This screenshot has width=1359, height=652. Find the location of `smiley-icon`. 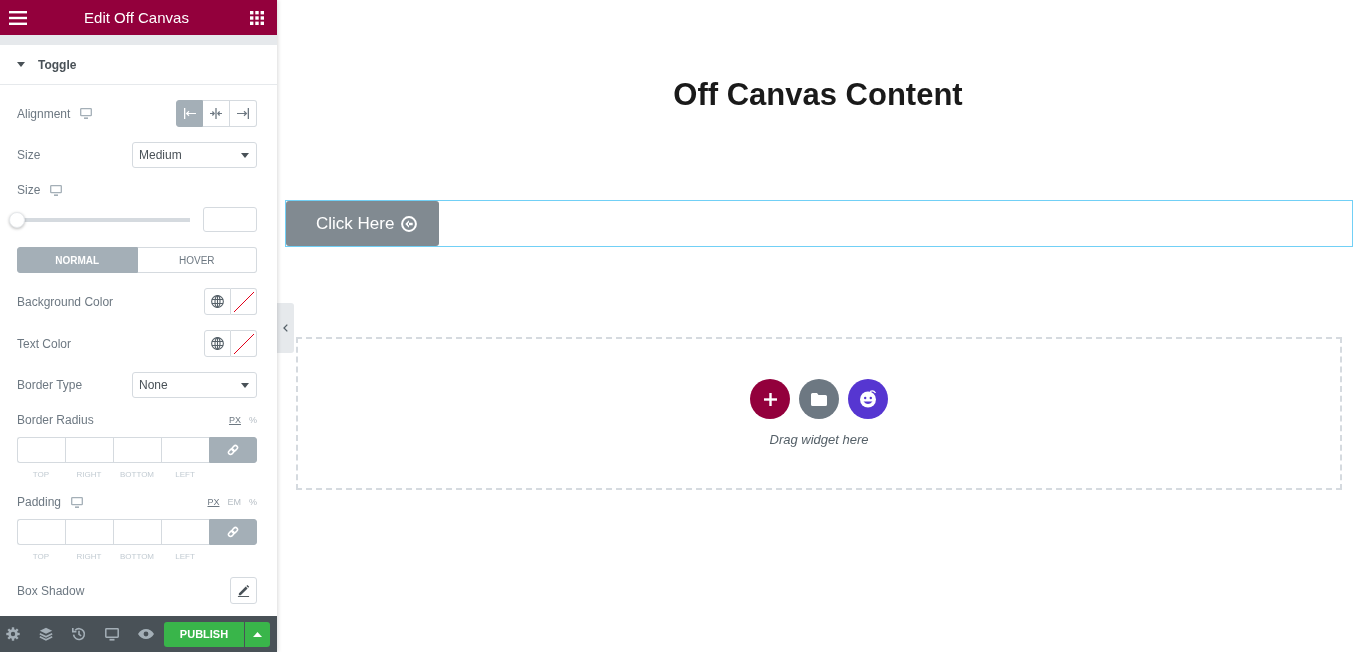

smiley-icon is located at coordinates (868, 399).